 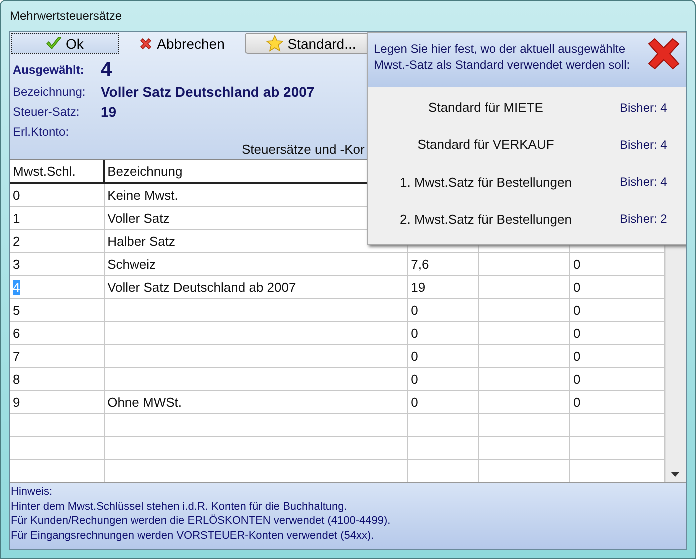 What do you see at coordinates (106, 70) in the screenshot?
I see `field-value: 4` at bounding box center [106, 70].